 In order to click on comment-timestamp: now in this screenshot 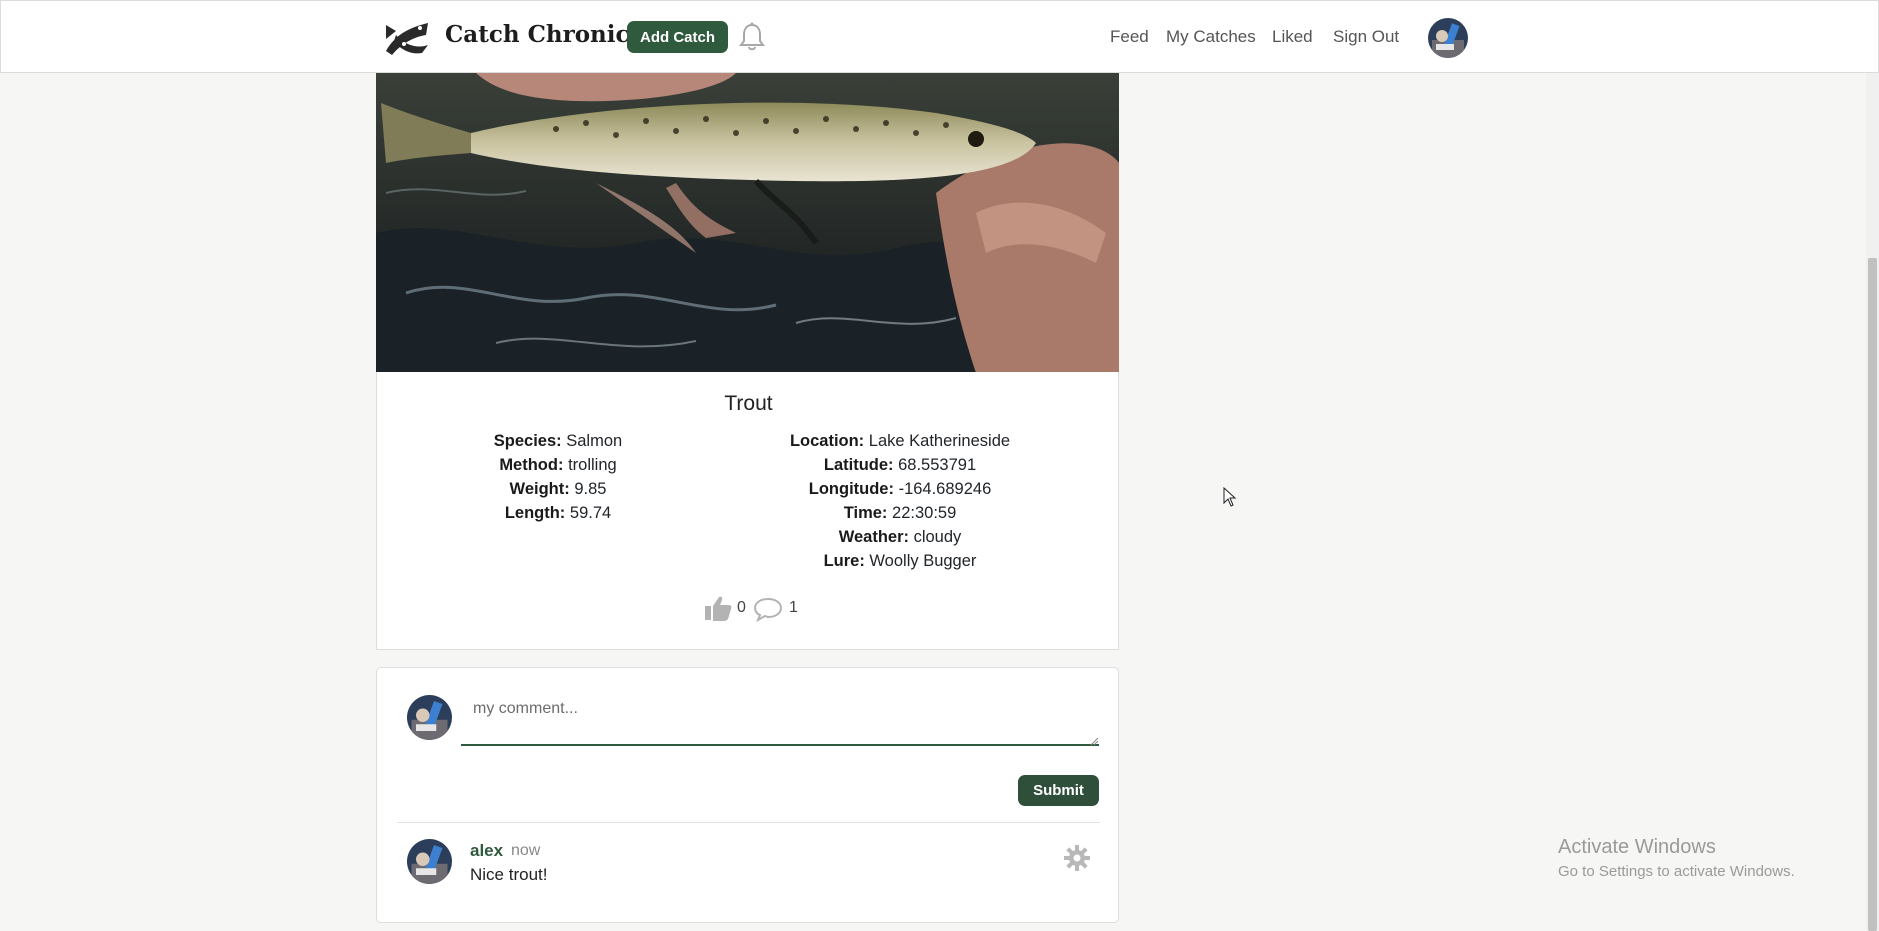, I will do `click(526, 850)`.